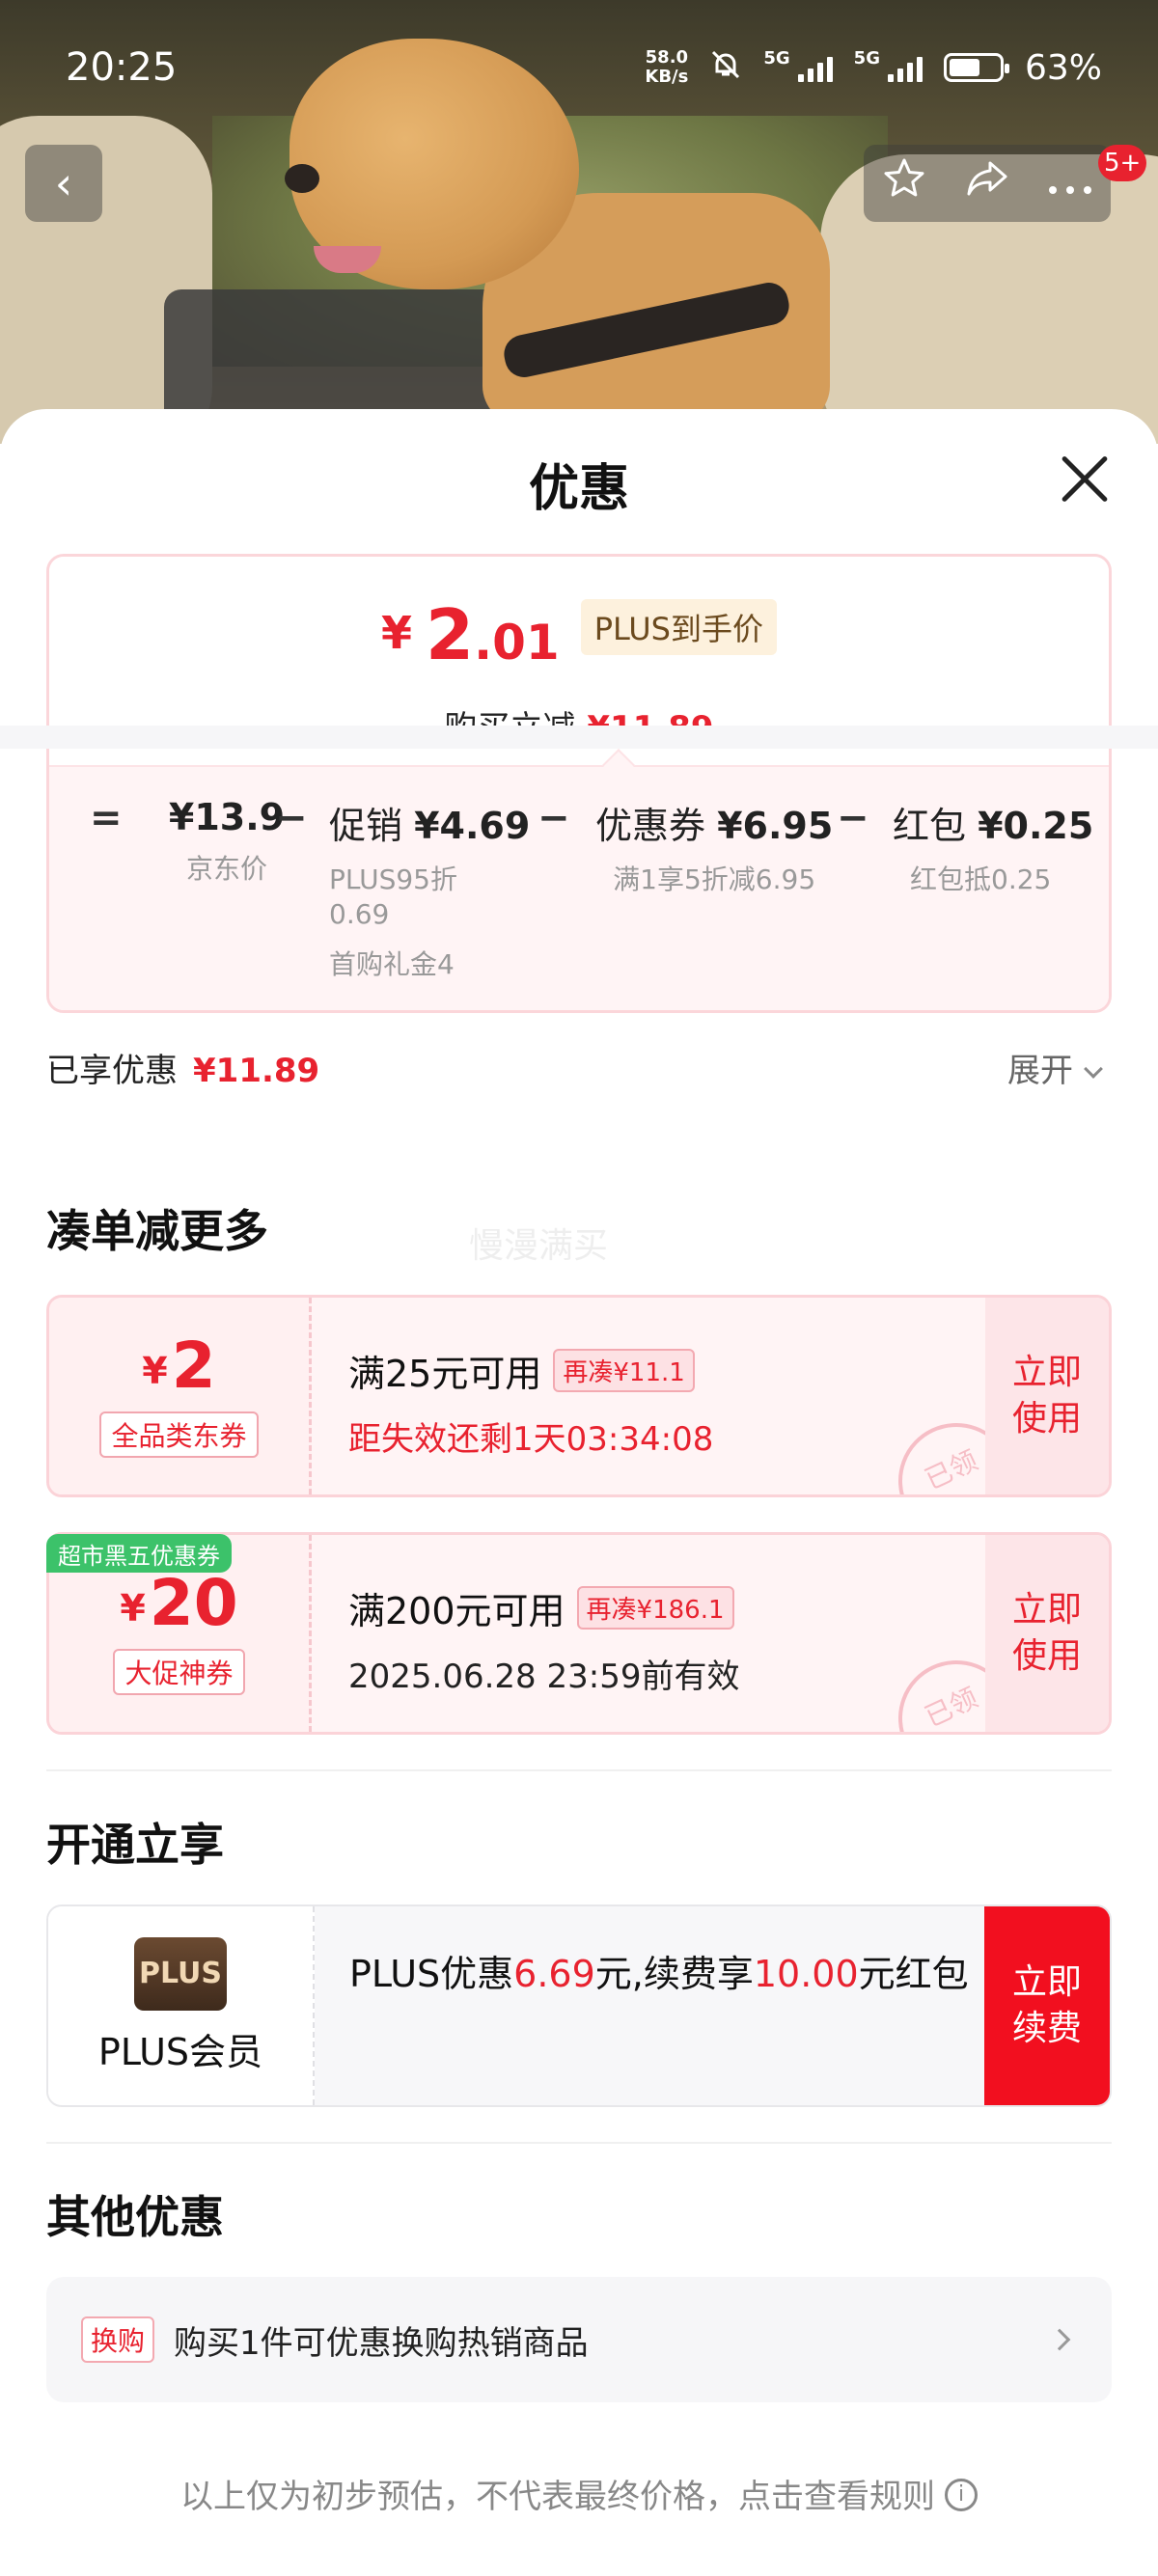  Describe the element at coordinates (976, 67) in the screenshot. I see `battery-icon` at that location.